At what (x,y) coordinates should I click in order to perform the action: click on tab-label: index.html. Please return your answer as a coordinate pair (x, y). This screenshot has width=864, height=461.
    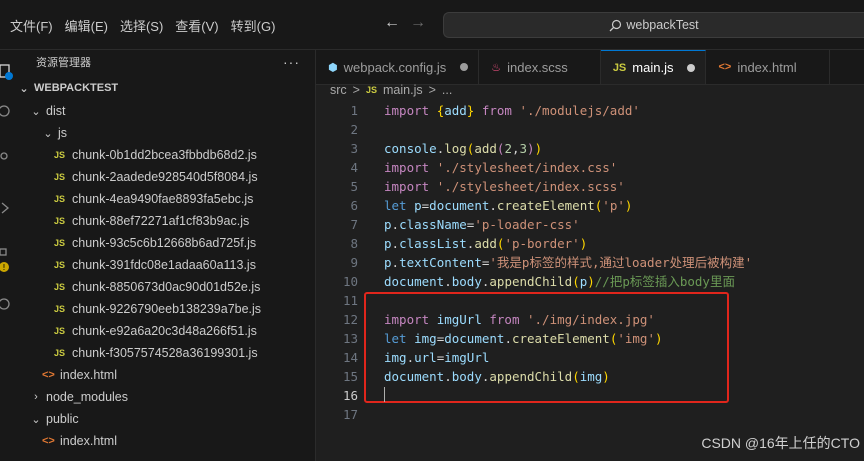
    Looking at the image, I should click on (767, 67).